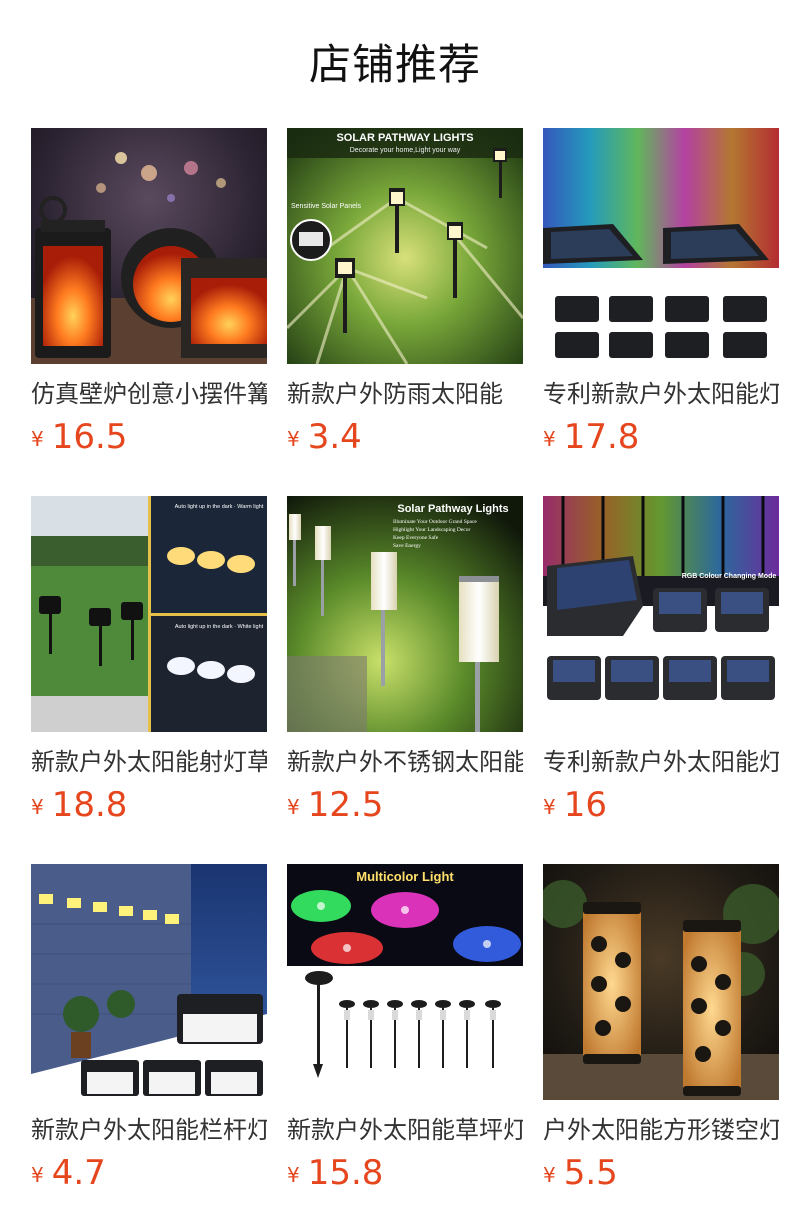  I want to click on product-price: ¥3.4, so click(405, 440).